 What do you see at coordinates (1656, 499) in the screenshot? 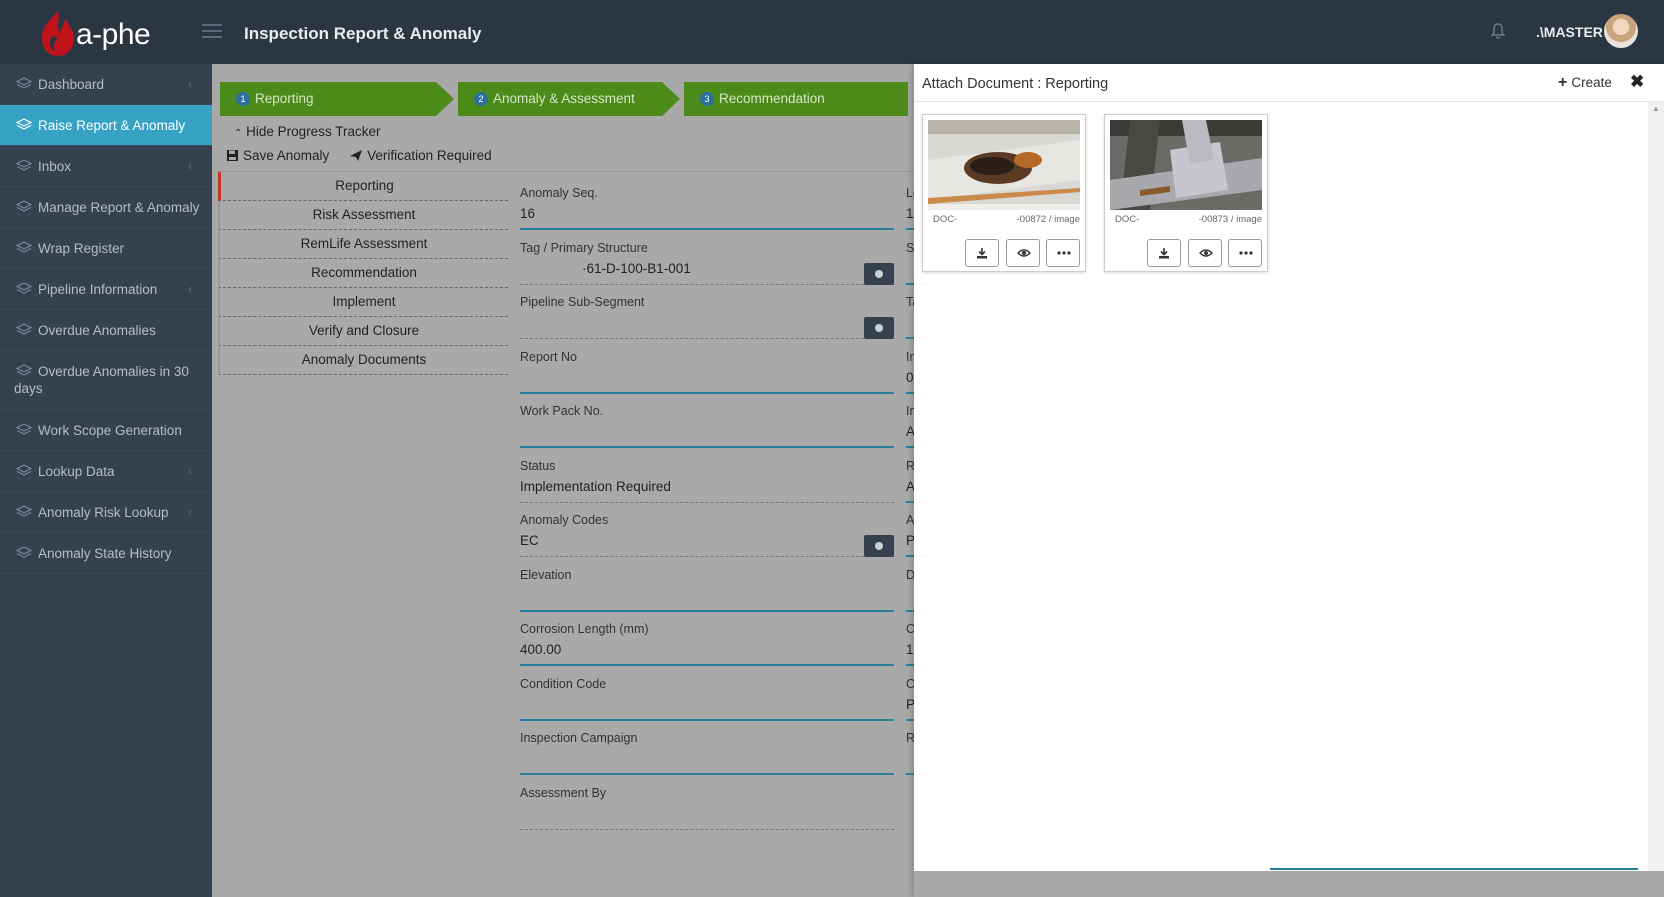
I see `panel-scrollbar: ▲ ▼` at bounding box center [1656, 499].